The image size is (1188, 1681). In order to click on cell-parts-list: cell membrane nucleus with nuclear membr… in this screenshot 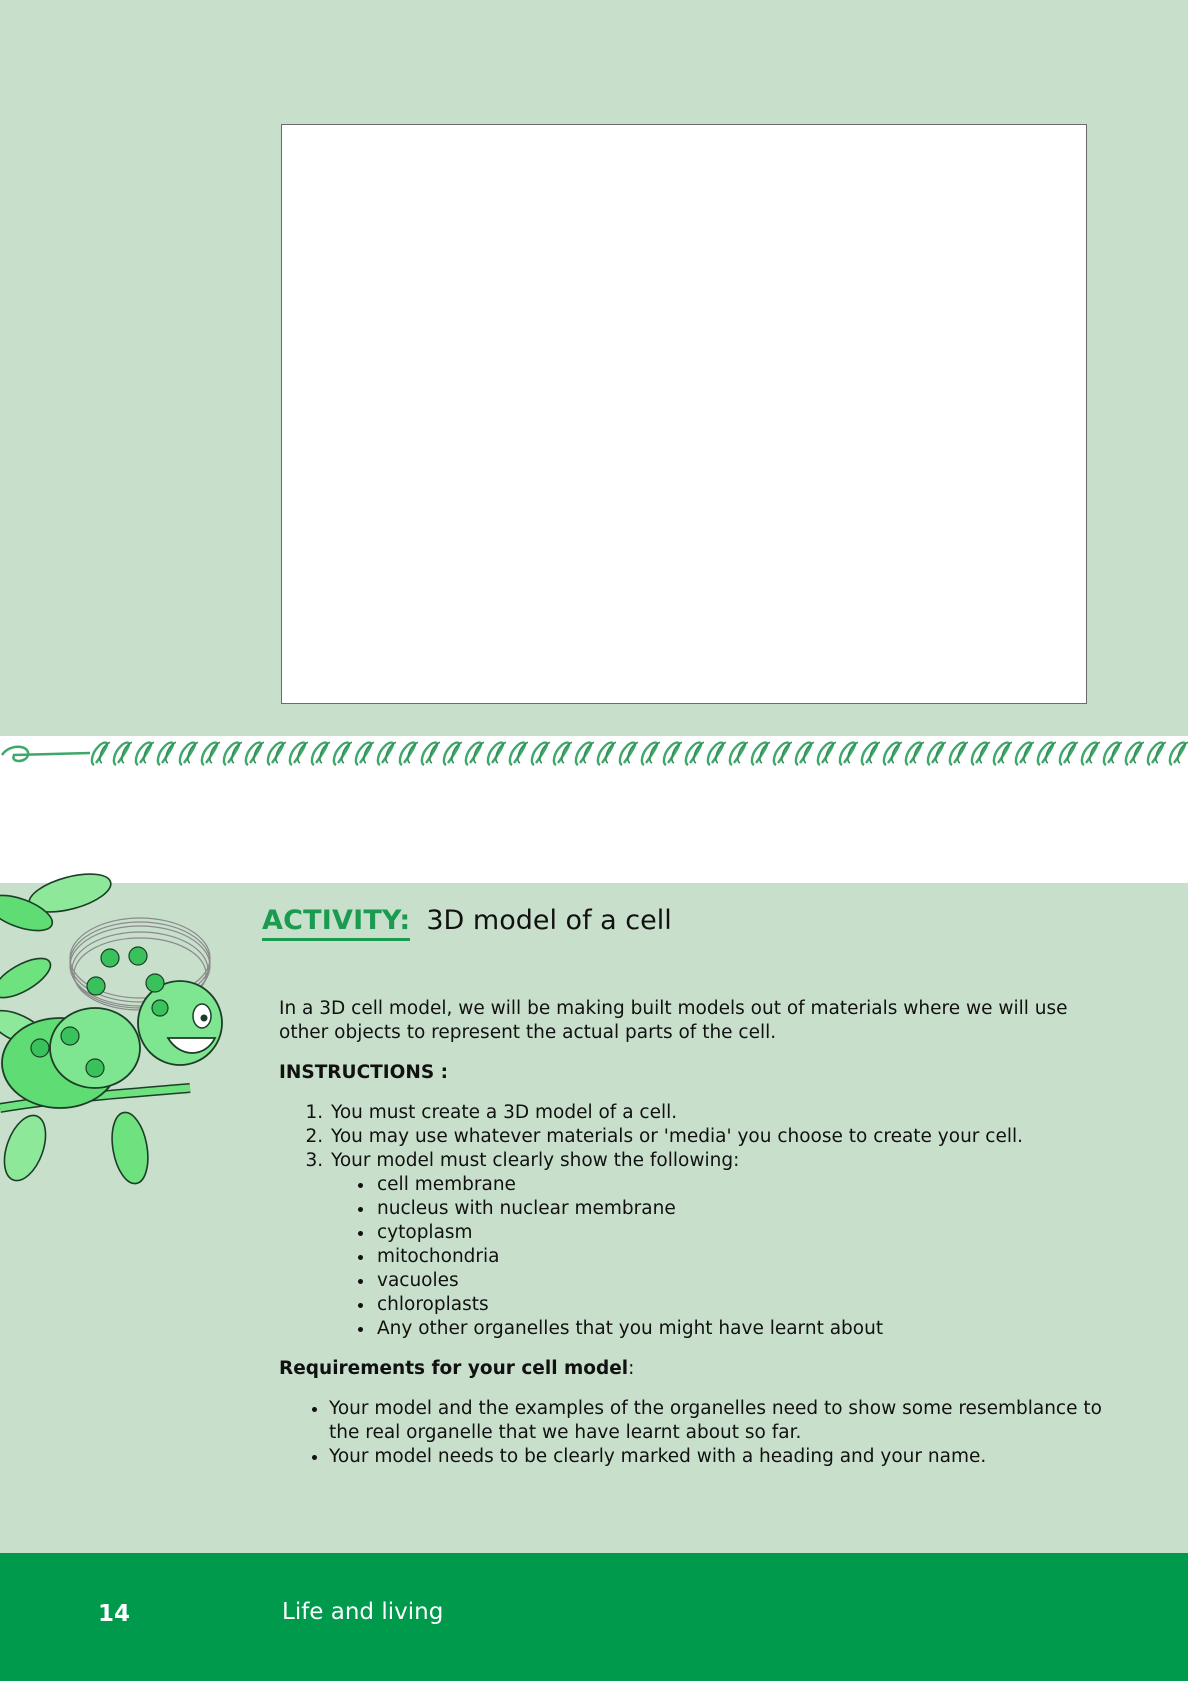, I will do `click(720, 1257)`.